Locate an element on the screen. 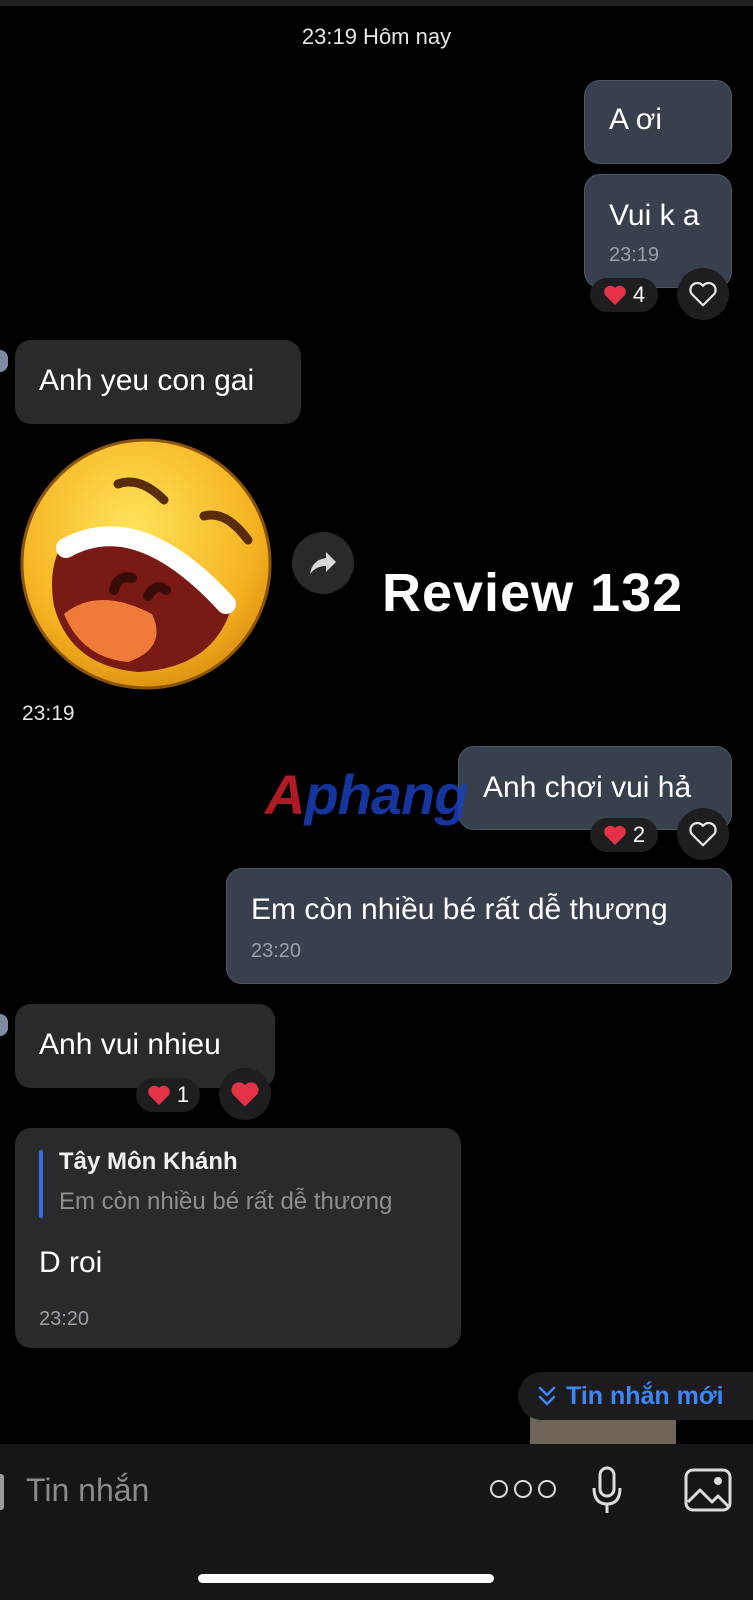 Image resolution: width=753 pixels, height=1600 pixels. message-bubble-outgoing: Em còn nhiều bé rất dễ thương 23:20 is located at coordinates (479, 926).